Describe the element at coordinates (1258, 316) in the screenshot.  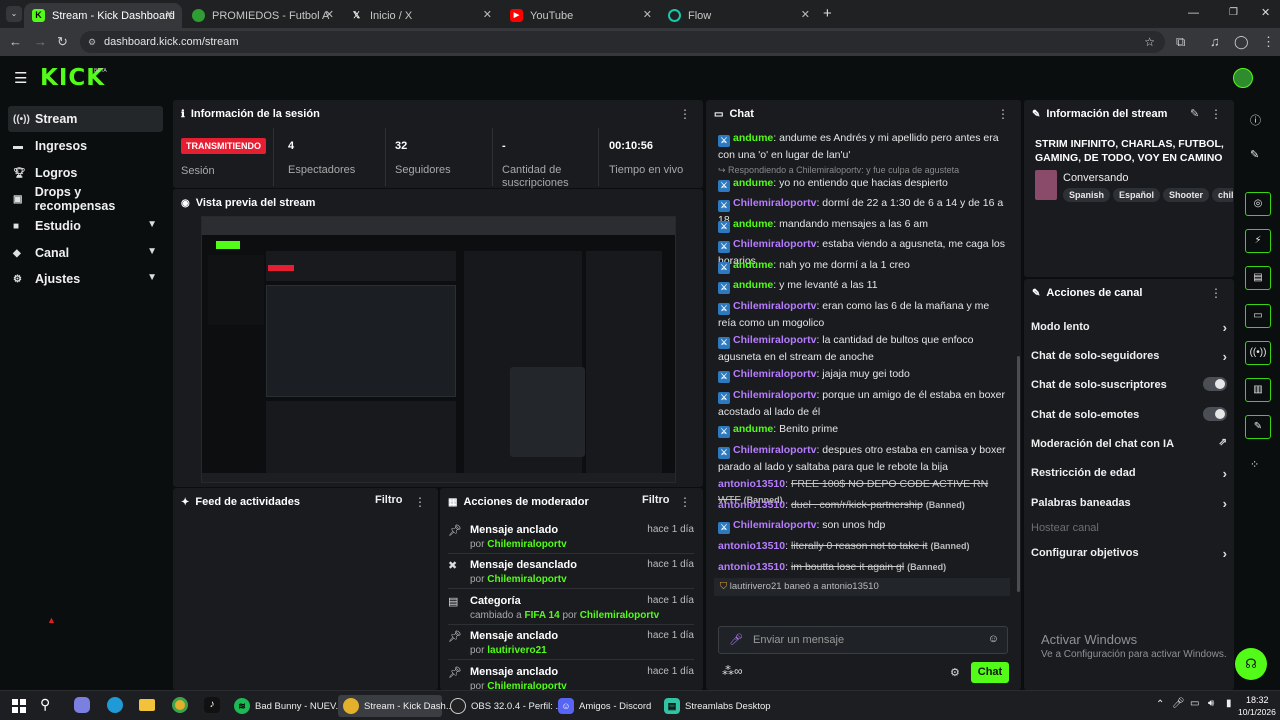
I see `rail-chat-icon: ▭` at that location.